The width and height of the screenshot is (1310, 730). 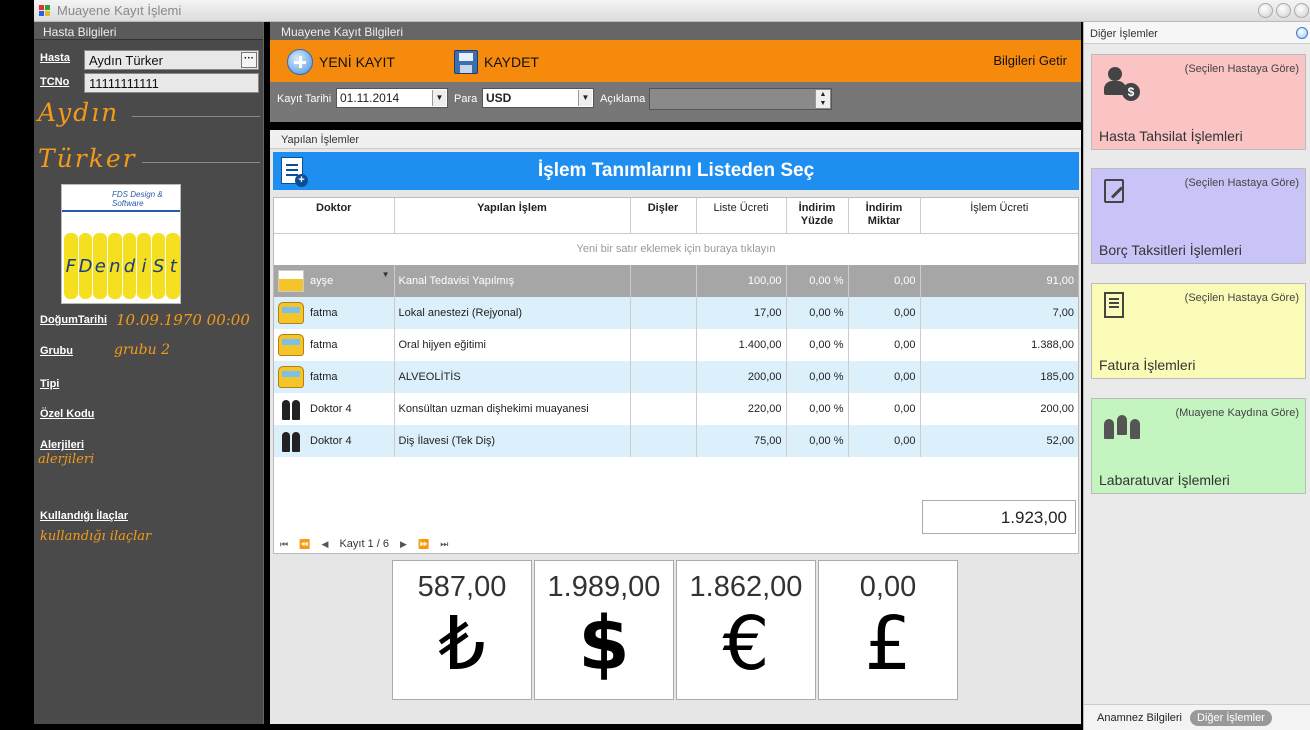 I want to click on save-button: KAYDET, so click(x=496, y=62).